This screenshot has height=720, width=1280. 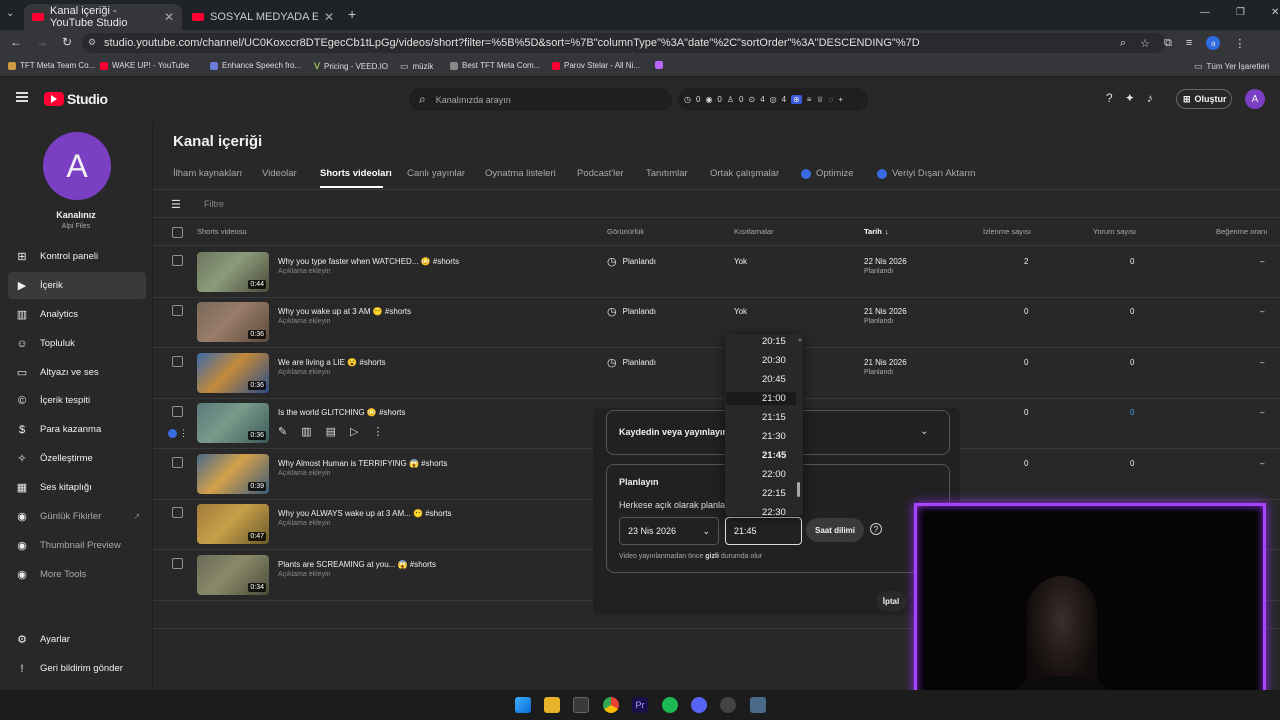 I want to click on studio-logo: Studio, so click(x=76, y=99).